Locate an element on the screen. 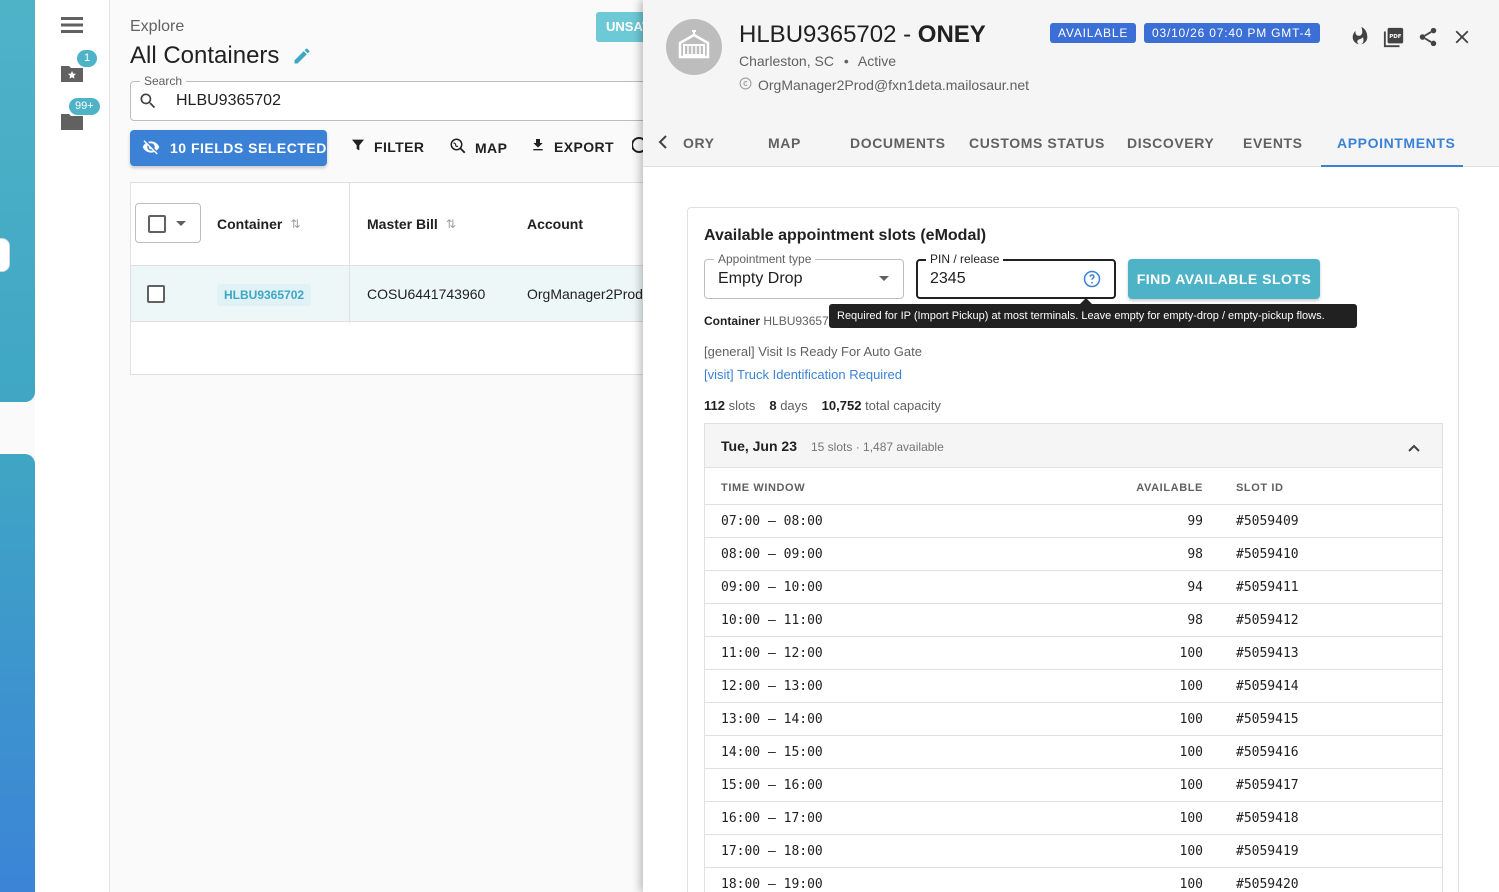 The height and width of the screenshot is (892, 1499). slot-id: #5059420 is located at coordinates (1267, 884).